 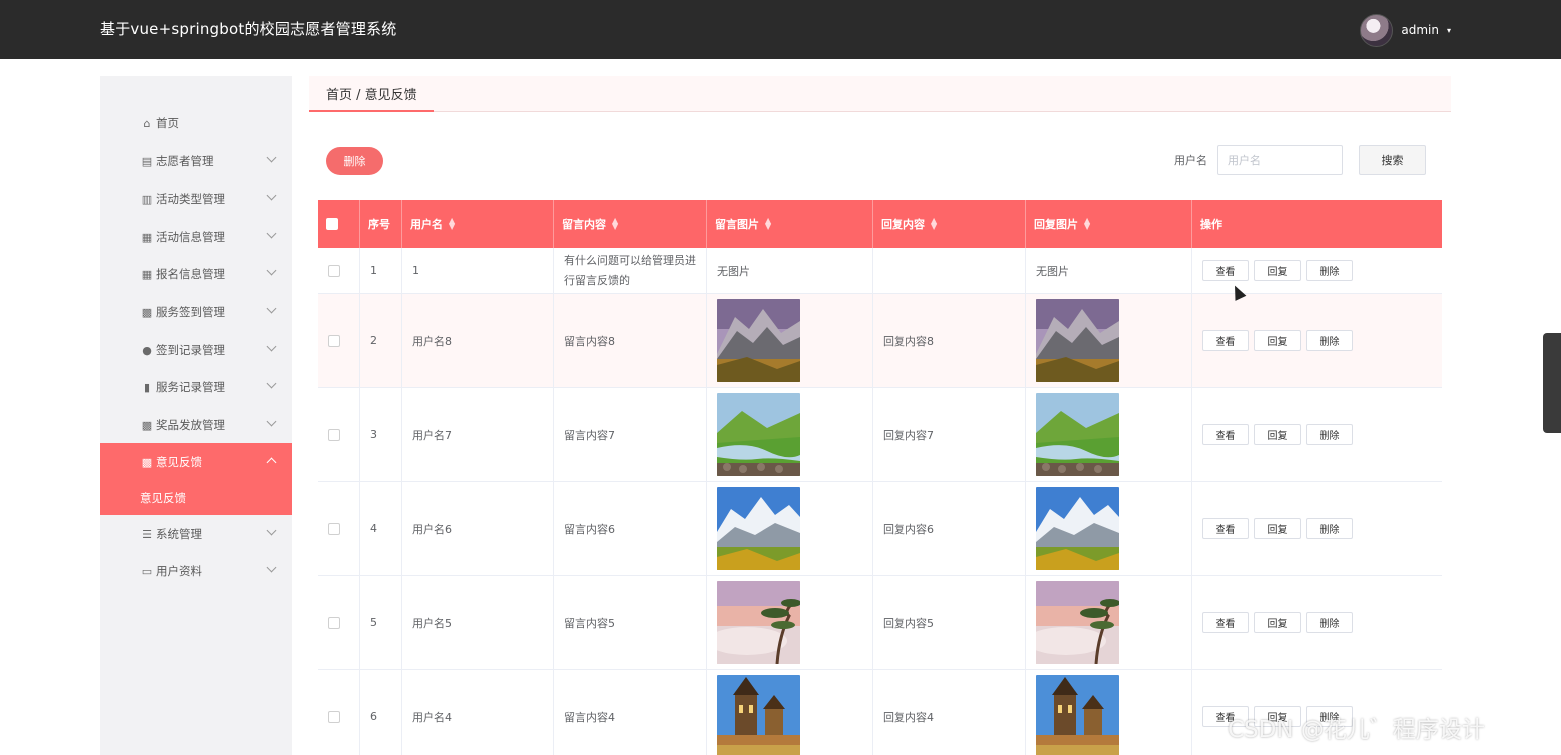 I want to click on card-icon: ▭, so click(x=147, y=571).